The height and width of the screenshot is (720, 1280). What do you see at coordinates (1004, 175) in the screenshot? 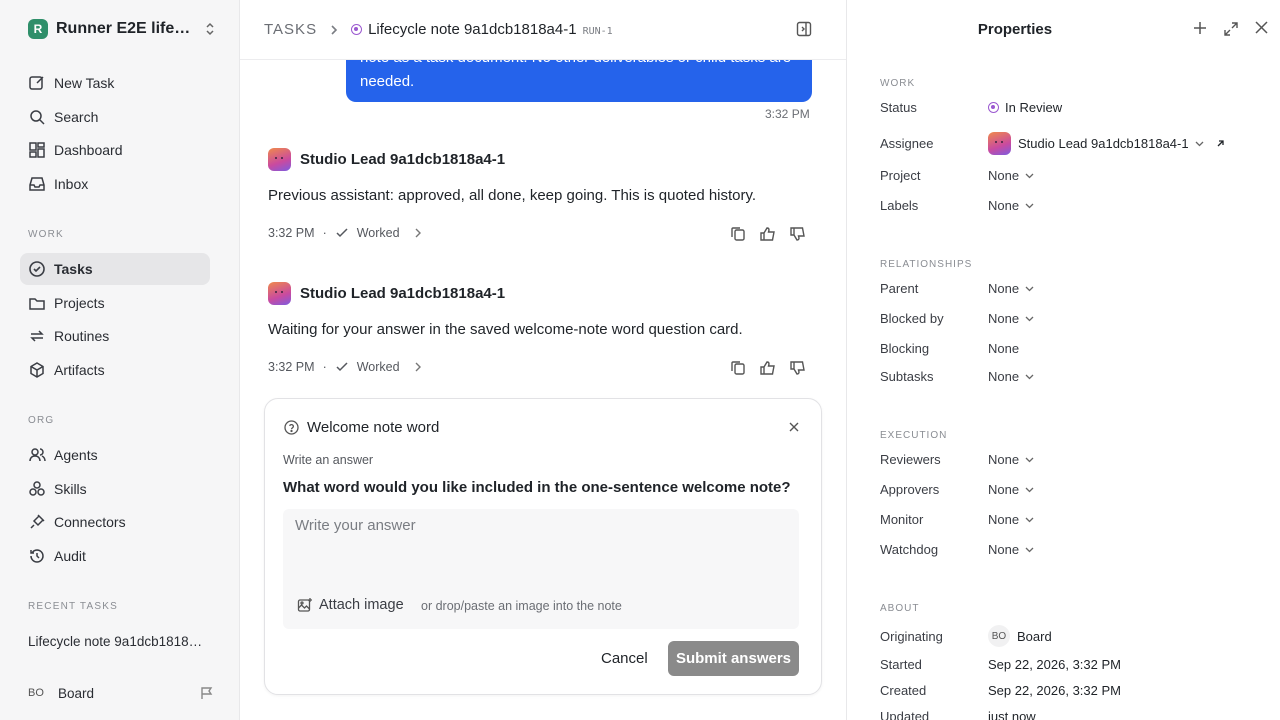
I see `project-text: None` at bounding box center [1004, 175].